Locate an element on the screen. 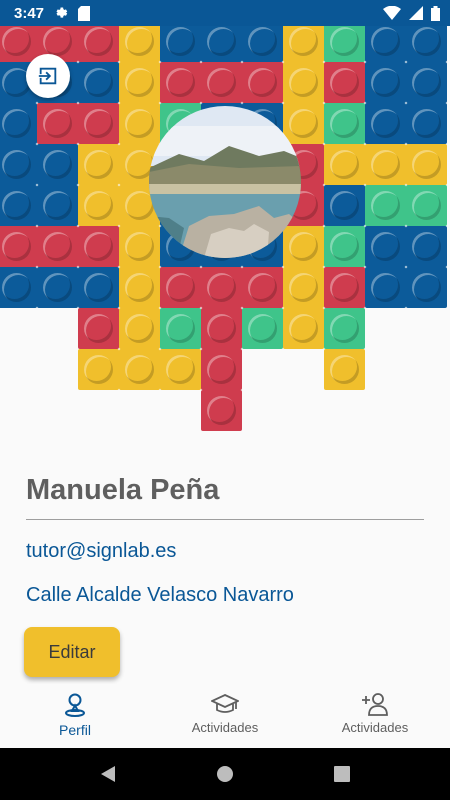  profile-avatar is located at coordinates (225, 182).